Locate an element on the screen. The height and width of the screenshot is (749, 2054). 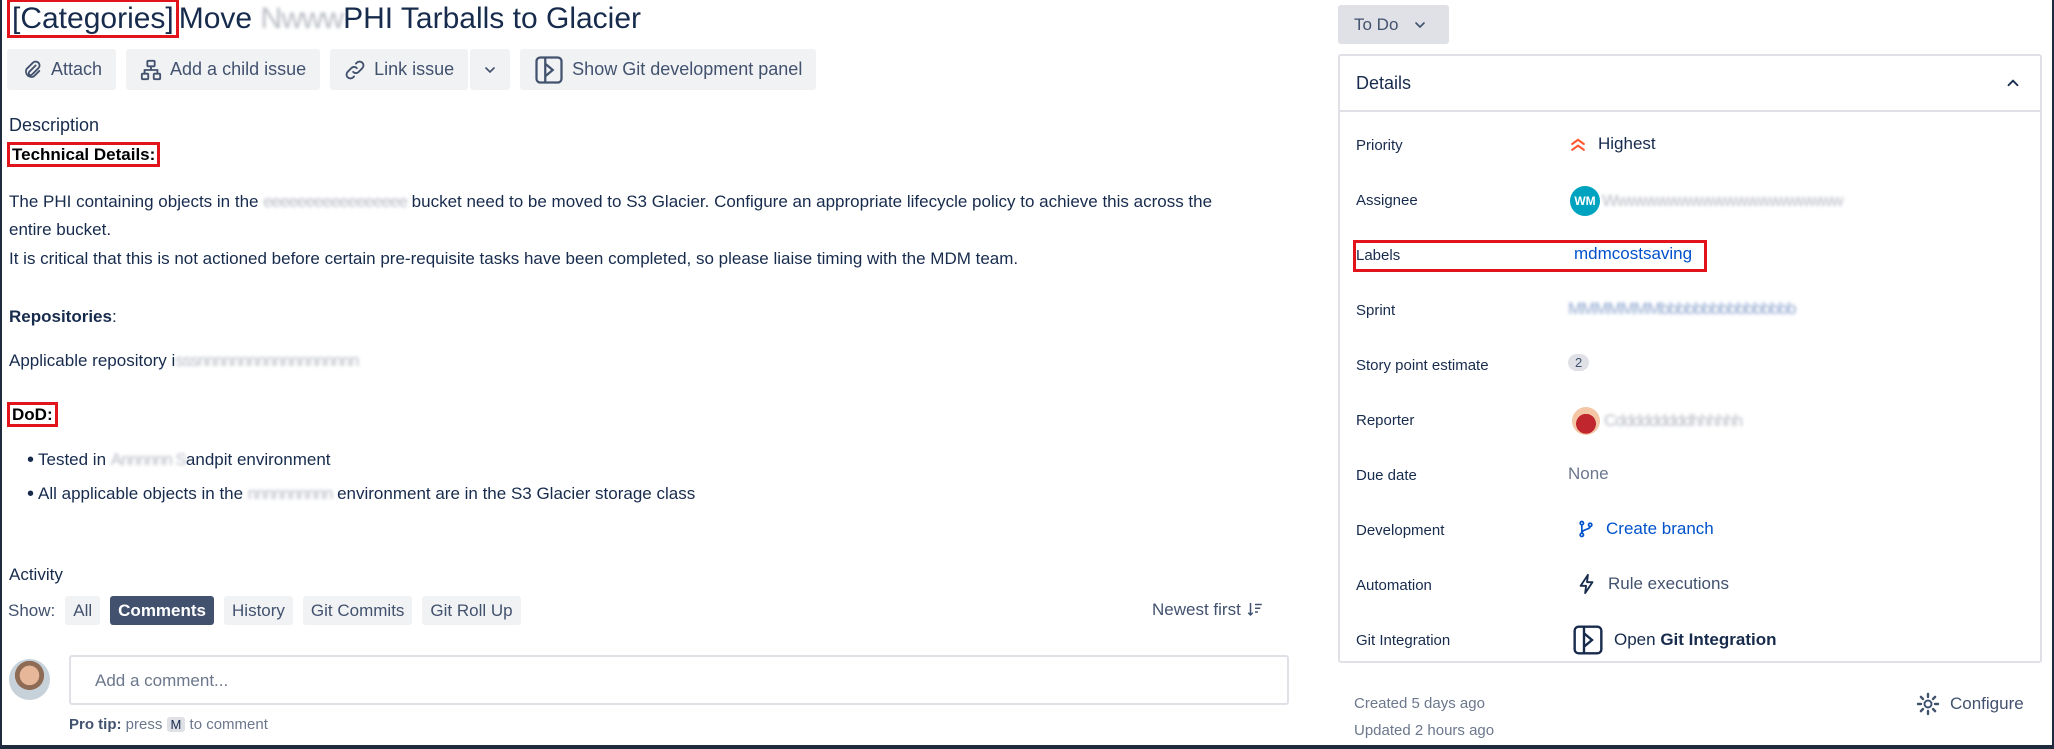
priority-highest-icon is located at coordinates (1578, 144).